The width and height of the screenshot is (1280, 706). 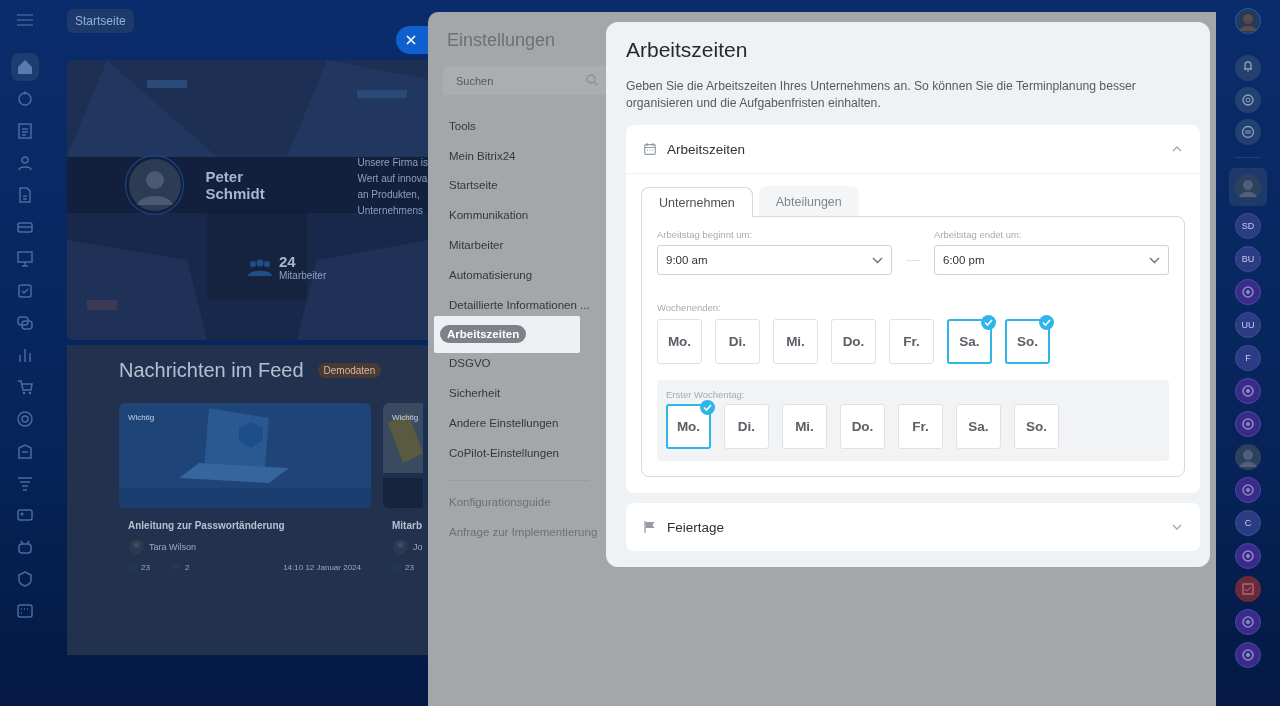 I want to click on profile-name: Peter Schmidt, so click(x=235, y=185).